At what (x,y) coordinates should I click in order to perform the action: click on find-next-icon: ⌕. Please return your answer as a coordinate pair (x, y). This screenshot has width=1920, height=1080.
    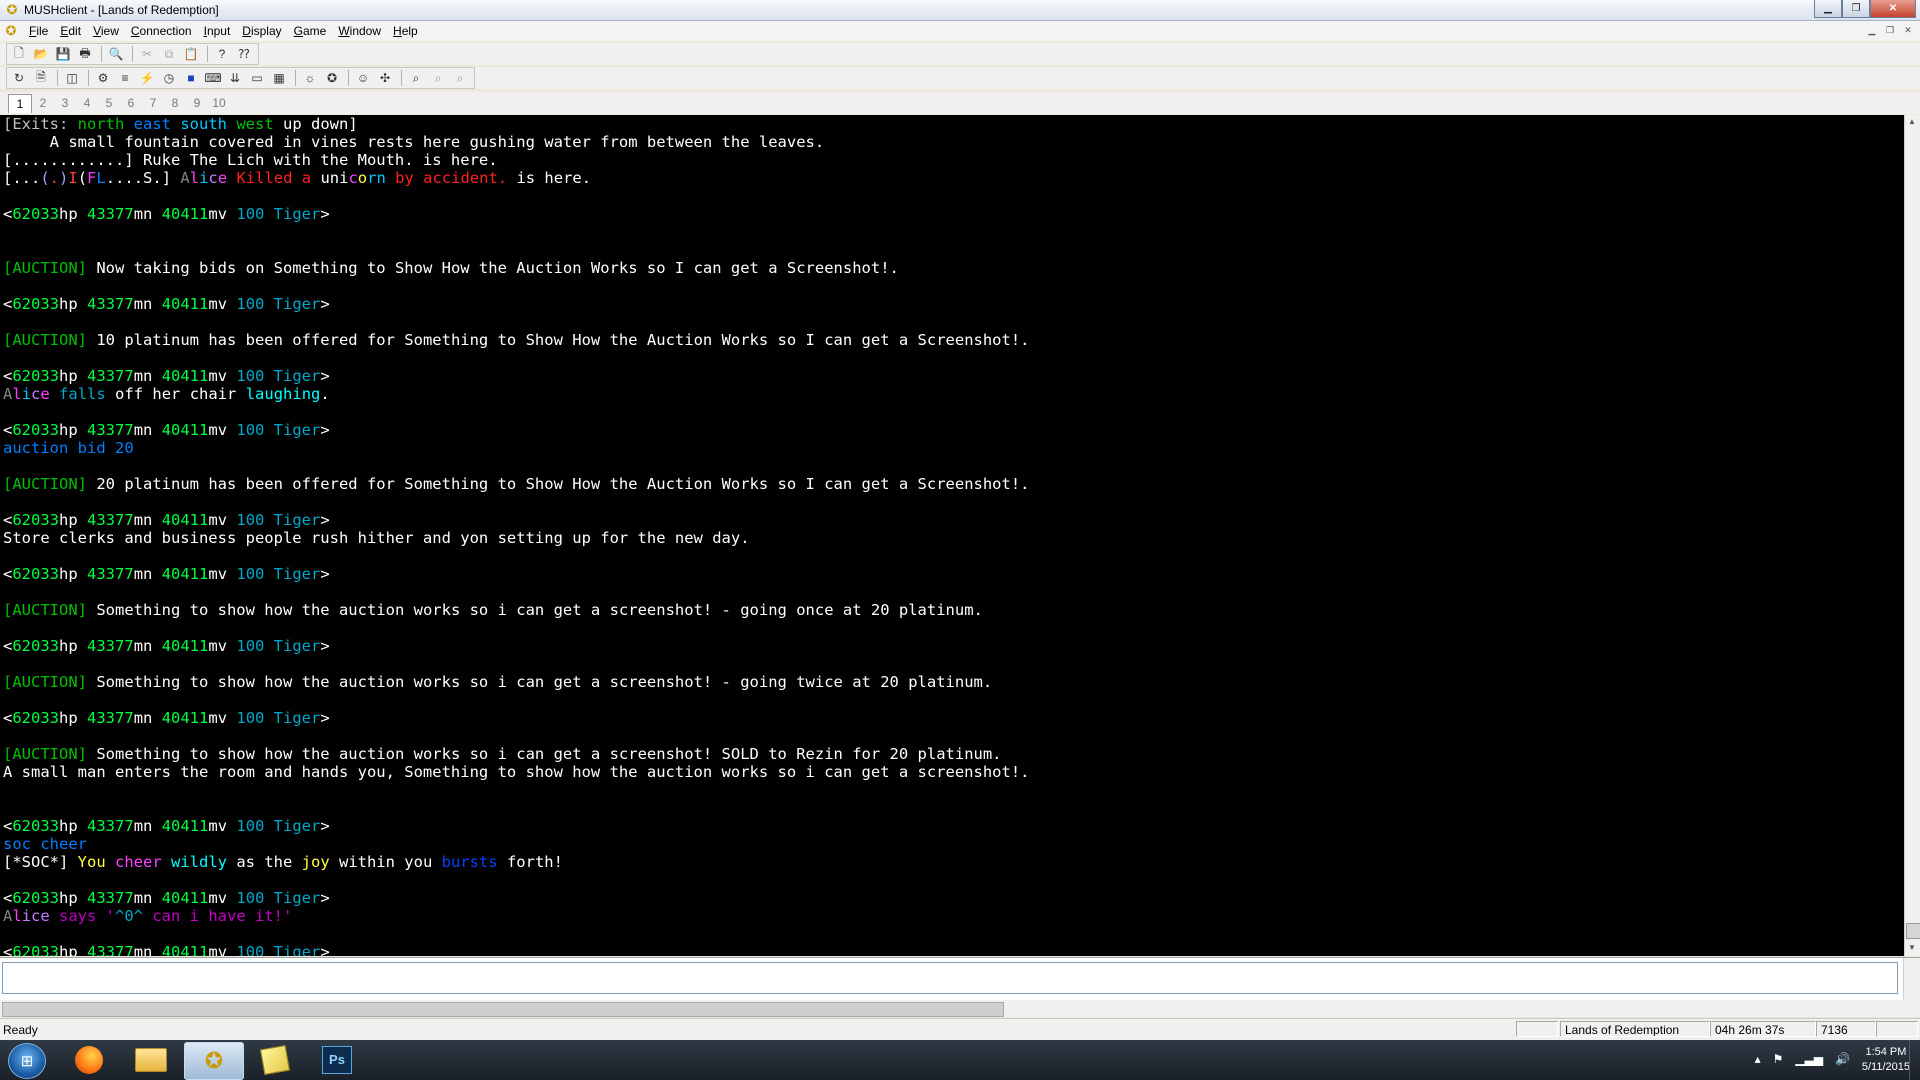
    Looking at the image, I should click on (438, 78).